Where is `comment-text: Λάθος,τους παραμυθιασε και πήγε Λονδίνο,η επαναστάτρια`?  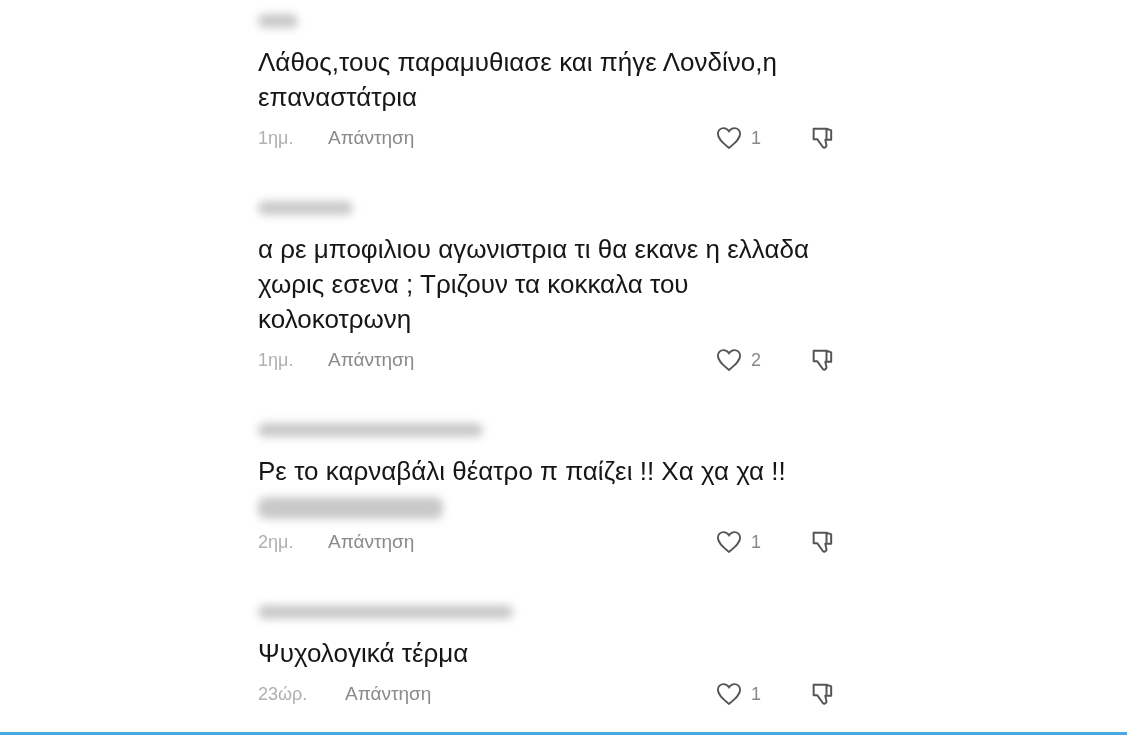 comment-text: Λάθος,τους παραμυθιασε και πήγε Λονδίνο,η επαναστάτρια is located at coordinates (518, 80).